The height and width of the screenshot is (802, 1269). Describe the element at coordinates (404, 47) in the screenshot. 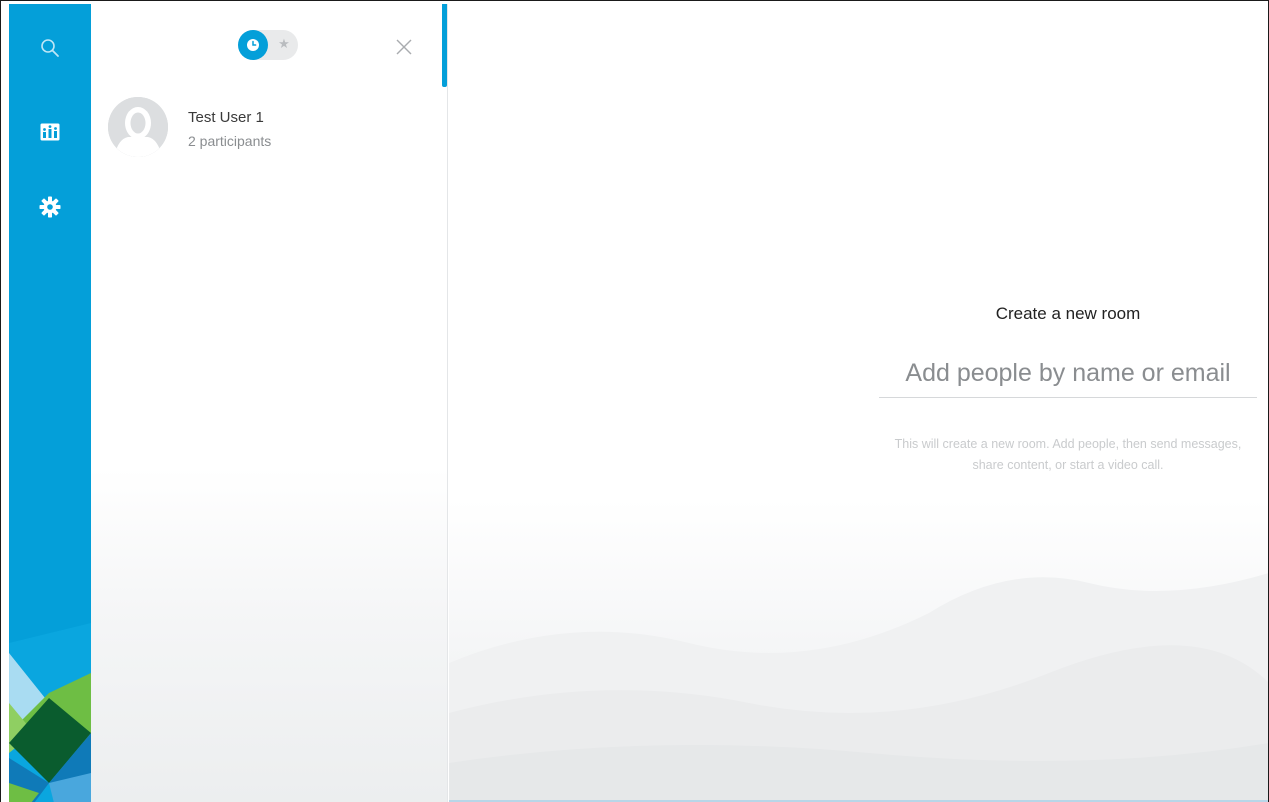

I see `close-button` at that location.